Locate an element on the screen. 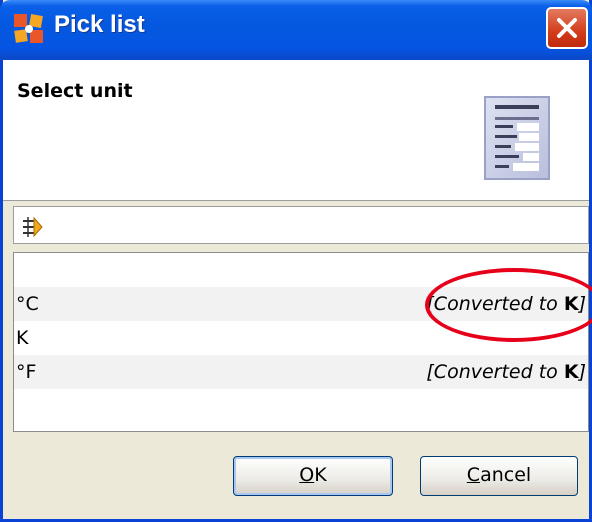  close-button is located at coordinates (567, 28).